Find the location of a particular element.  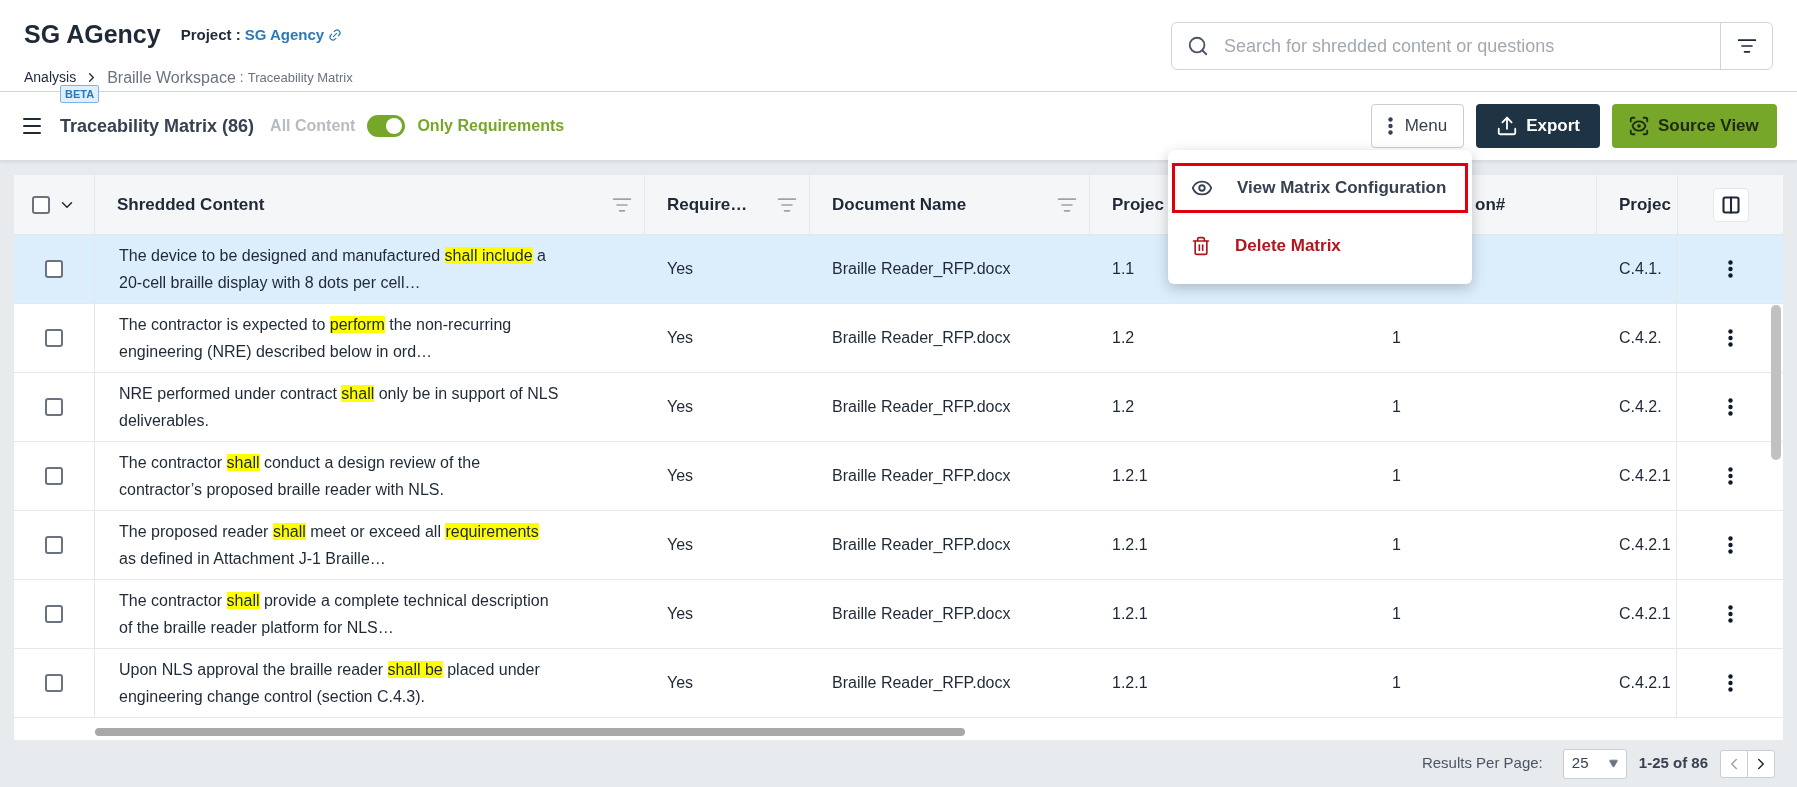

filter-icon is located at coordinates (1746, 46).